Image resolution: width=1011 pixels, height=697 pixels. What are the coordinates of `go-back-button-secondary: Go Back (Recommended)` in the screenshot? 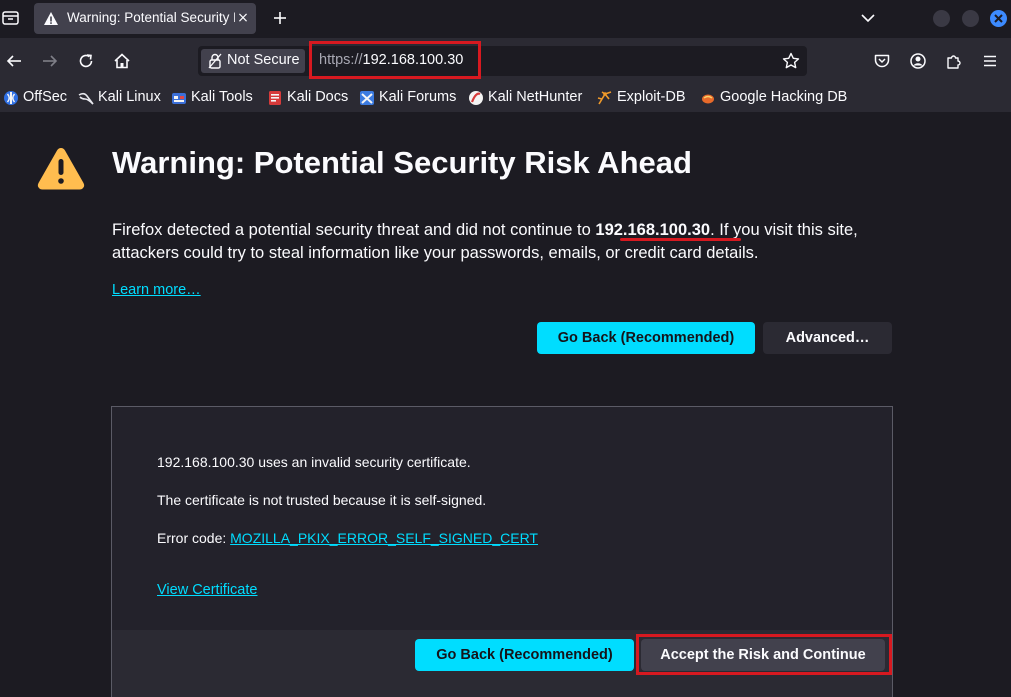 It's located at (524, 655).